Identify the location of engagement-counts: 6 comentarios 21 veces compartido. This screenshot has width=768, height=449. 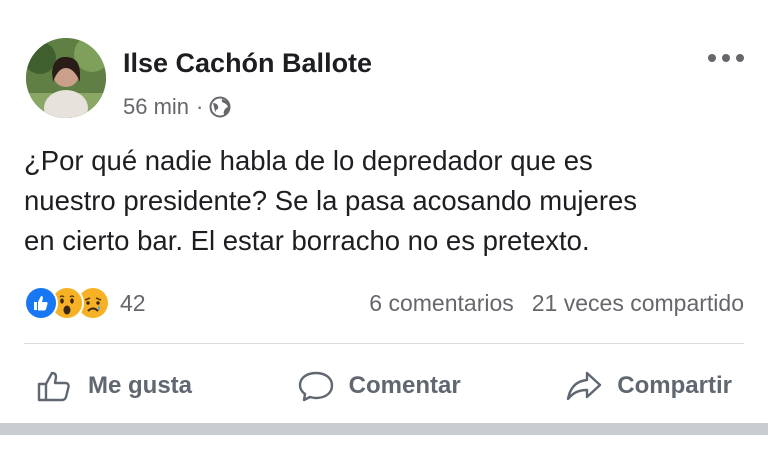
(556, 303).